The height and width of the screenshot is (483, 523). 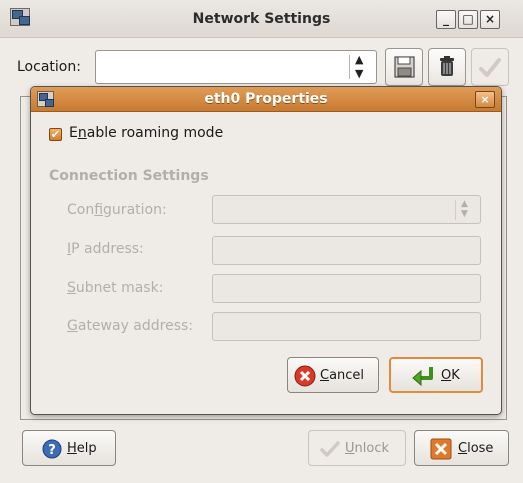 I want to click on close-button: Close, so click(x=461, y=448).